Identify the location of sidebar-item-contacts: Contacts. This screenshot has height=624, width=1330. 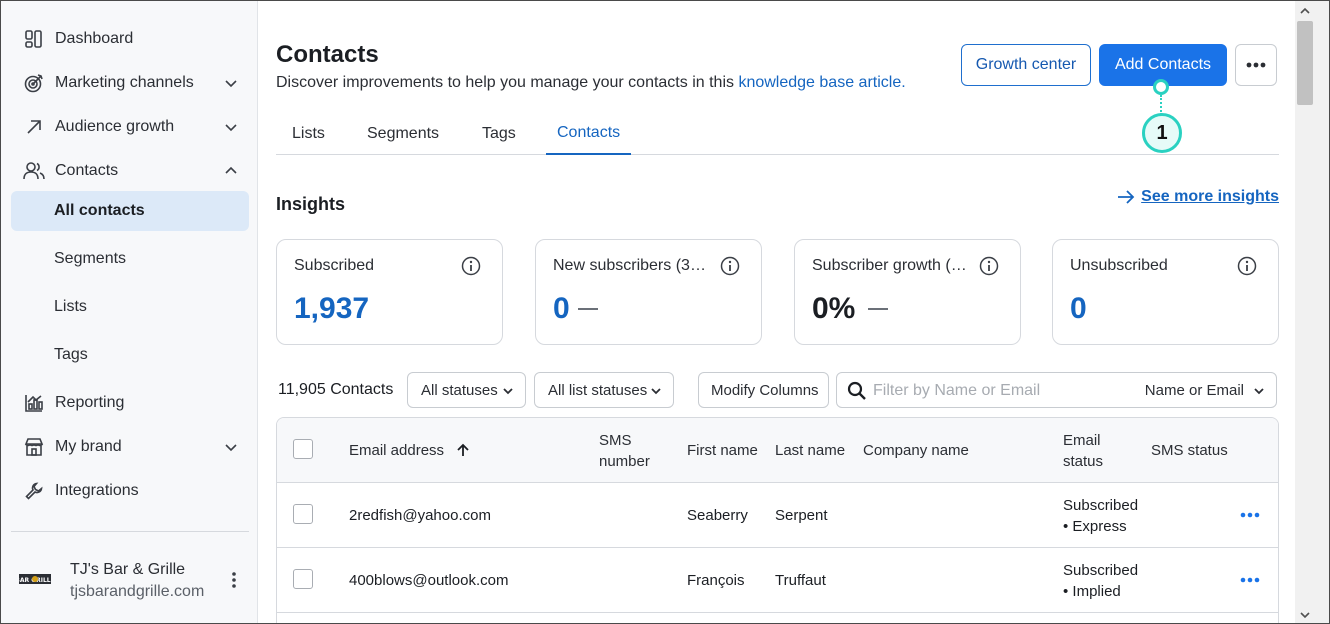
(130, 171).